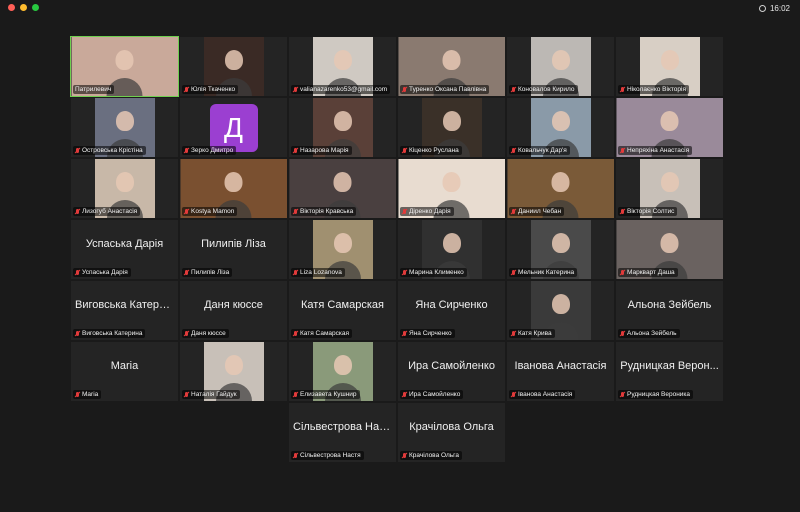  Describe the element at coordinates (451, 249) in the screenshot. I see `participant-tile: Марина Клименко` at that location.